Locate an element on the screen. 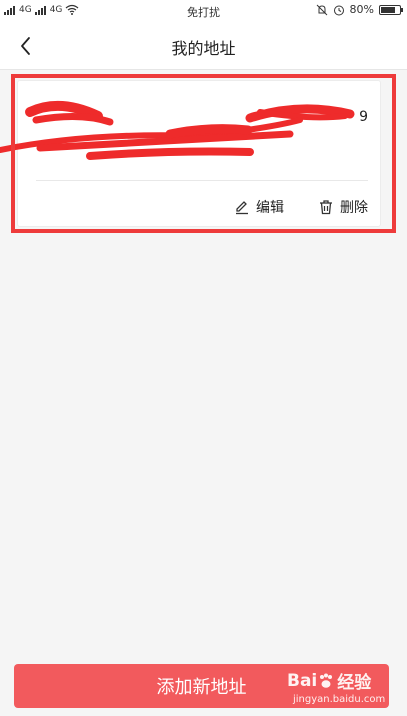 The width and height of the screenshot is (407, 716). silent-bell-icon is located at coordinates (321, 9).